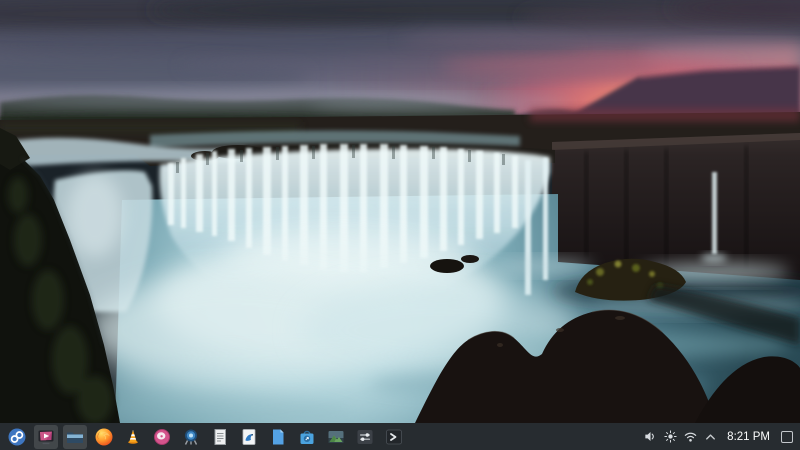 This screenshot has height=450, width=800. I want to click on task-image-viewer, so click(336, 437).